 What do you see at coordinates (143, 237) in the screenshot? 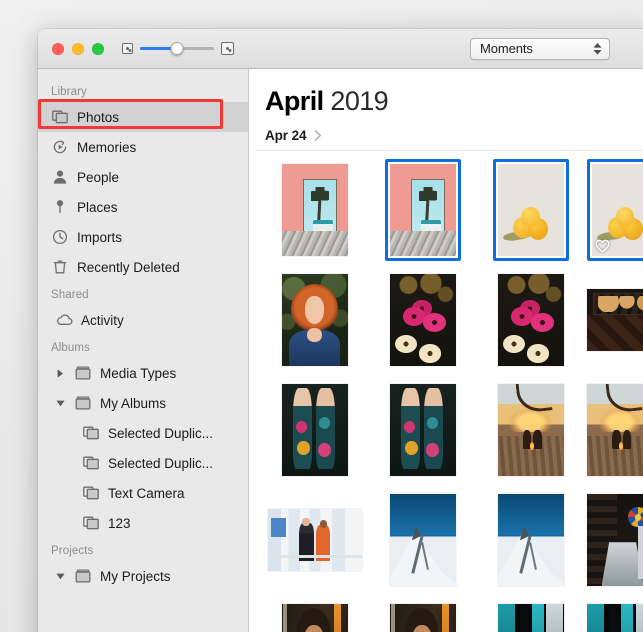
I see `sidebar-item-imports: Imports` at bounding box center [143, 237].